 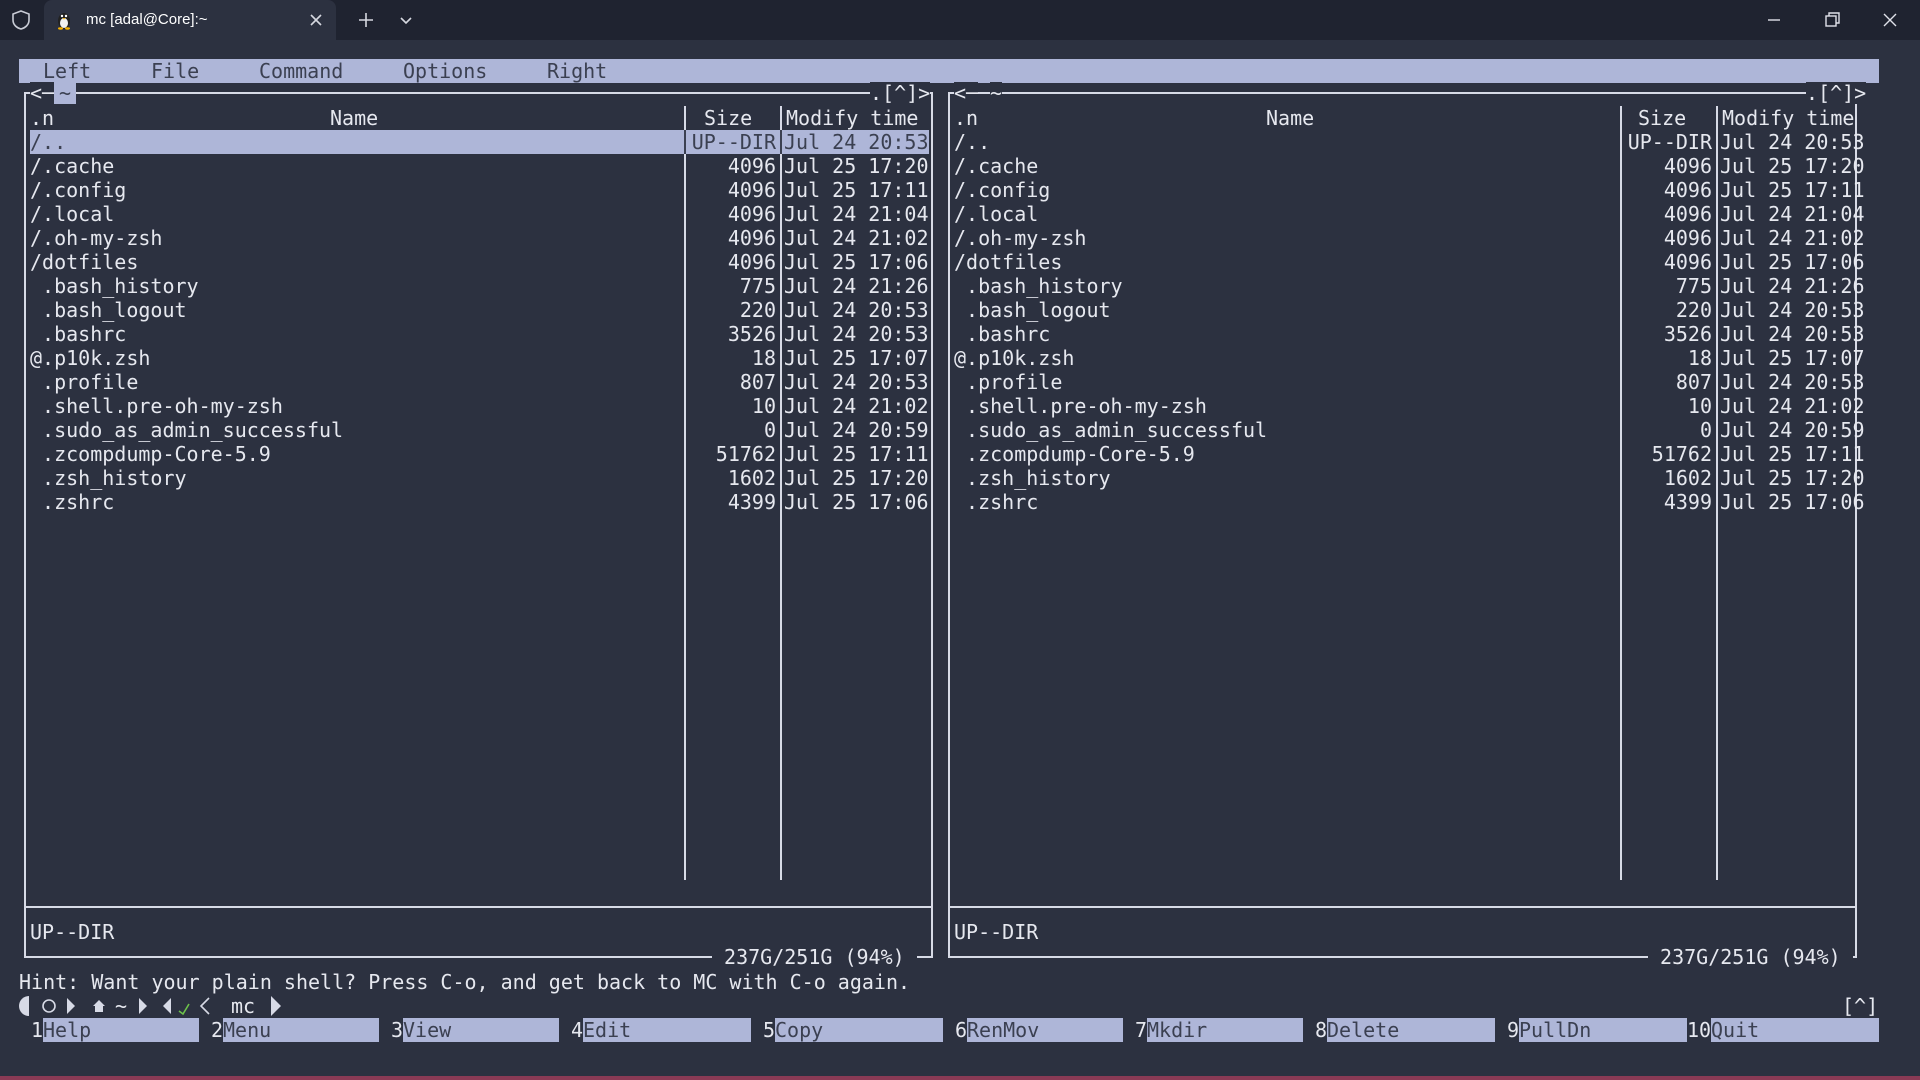 I want to click on fkey-mkdir: 7 Mkdir, so click(x=1219, y=1030).